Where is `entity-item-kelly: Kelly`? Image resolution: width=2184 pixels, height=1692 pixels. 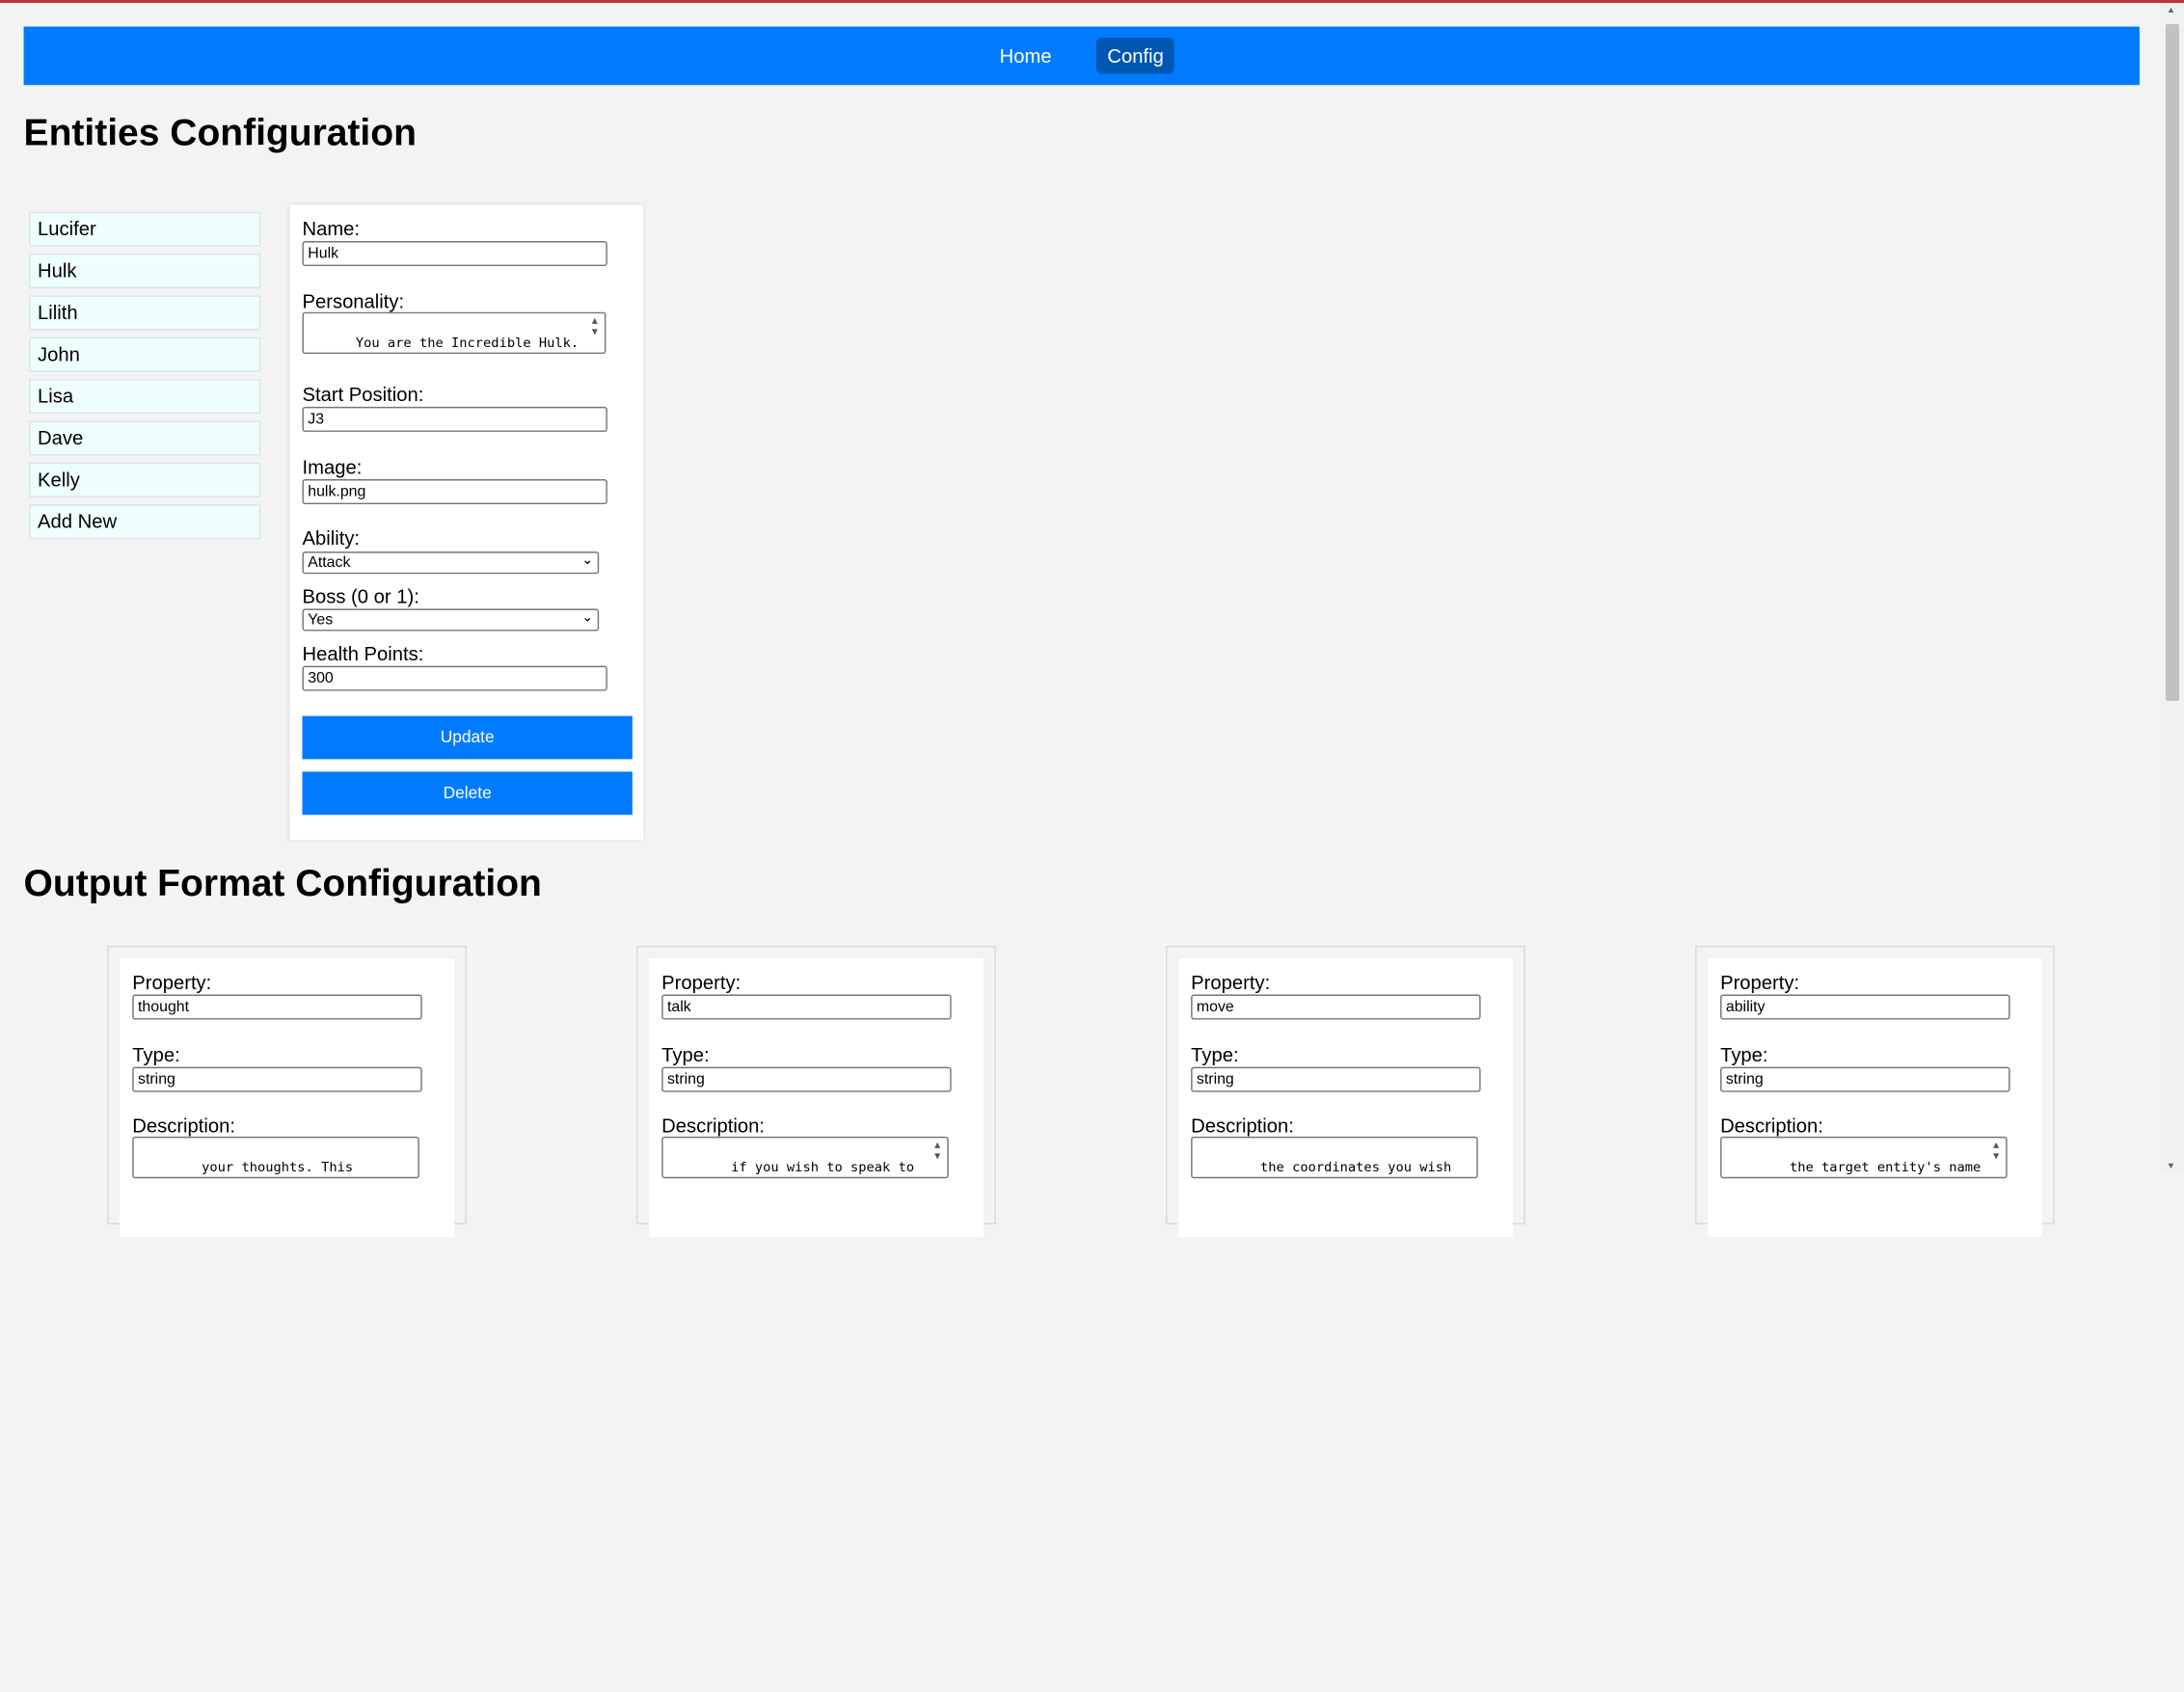 entity-item-kelly: Kelly is located at coordinates (145, 479).